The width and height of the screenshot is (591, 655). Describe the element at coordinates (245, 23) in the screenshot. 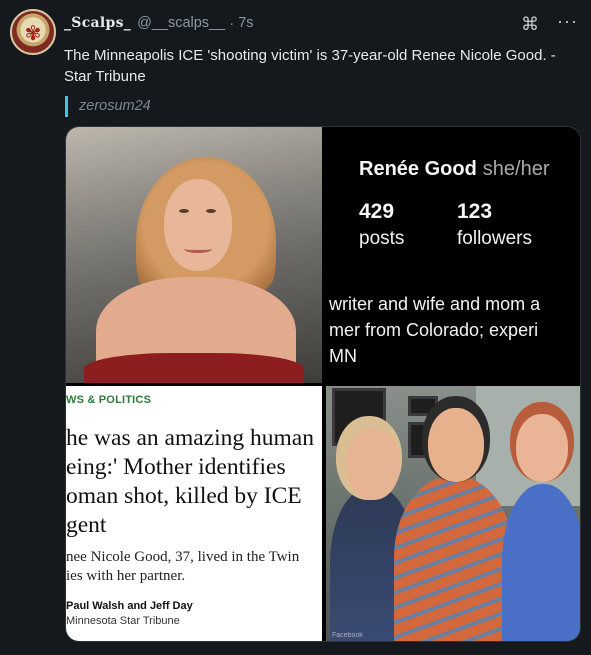

I see `timestamp: 7s` at that location.